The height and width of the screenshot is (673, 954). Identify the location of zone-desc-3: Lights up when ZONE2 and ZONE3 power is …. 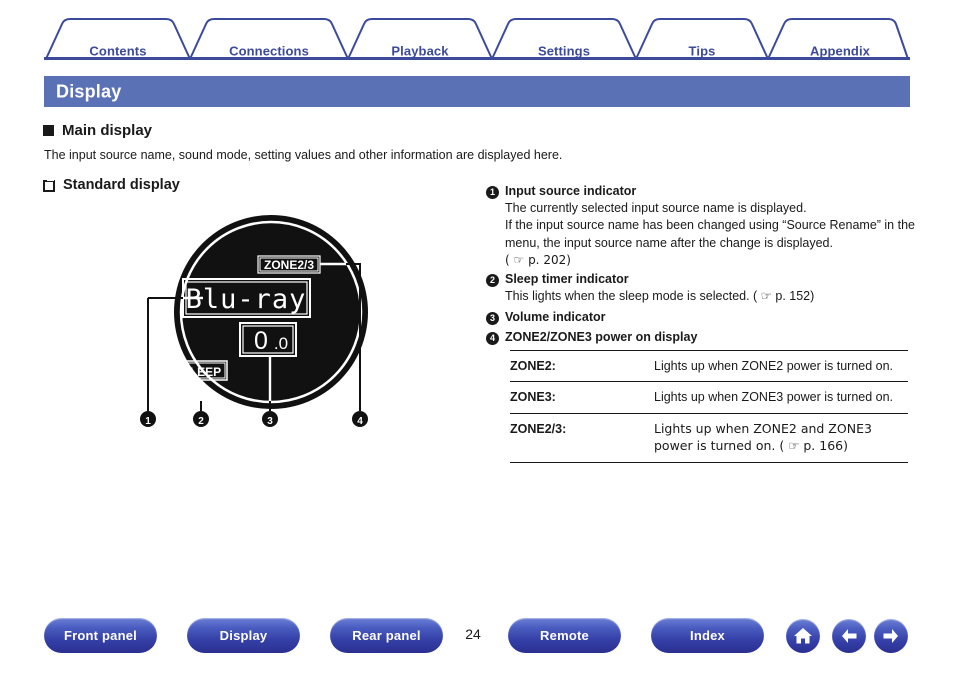
(781, 438).